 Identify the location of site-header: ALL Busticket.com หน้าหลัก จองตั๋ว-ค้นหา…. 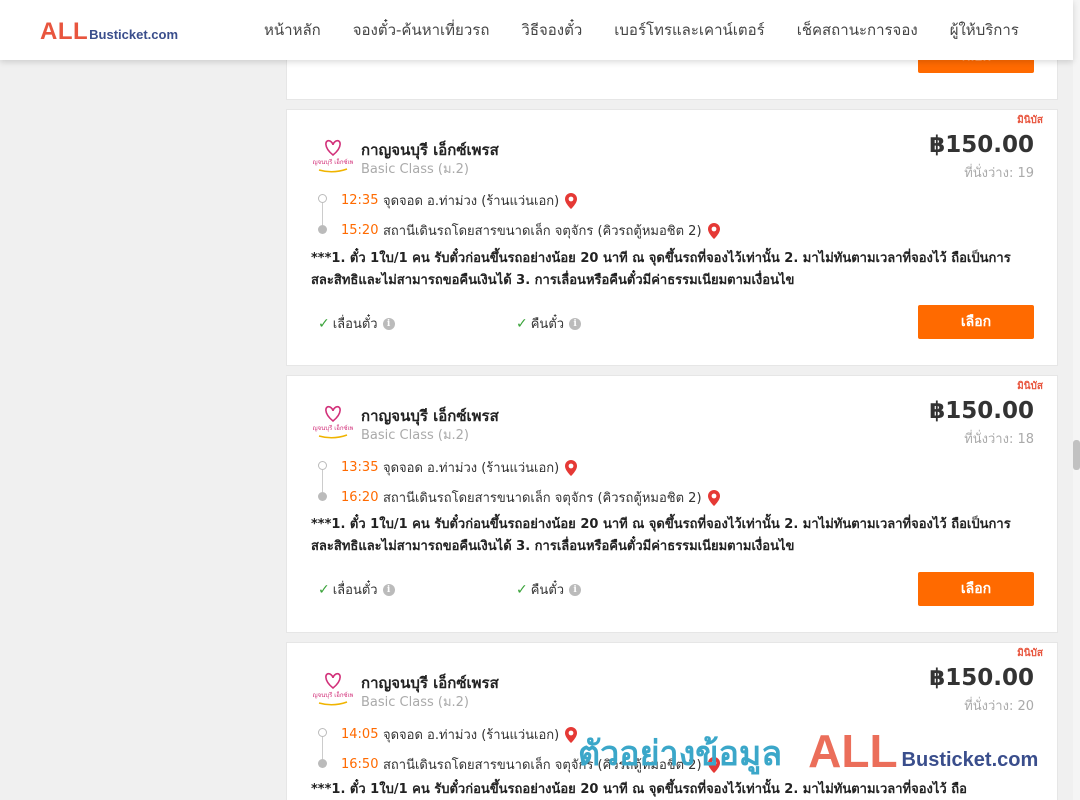
(536, 30).